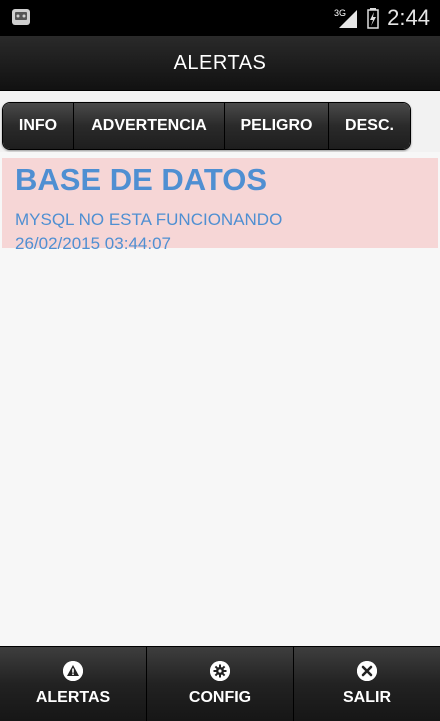 The image size is (440, 721). What do you see at coordinates (220, 18) in the screenshot?
I see `status-bar: 3G 2:44` at bounding box center [220, 18].